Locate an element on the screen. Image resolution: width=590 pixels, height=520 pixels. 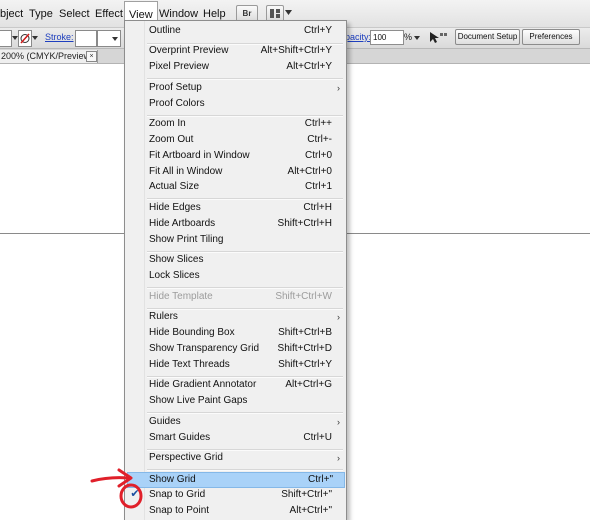
annotation-layer is located at coordinates (116, 488).